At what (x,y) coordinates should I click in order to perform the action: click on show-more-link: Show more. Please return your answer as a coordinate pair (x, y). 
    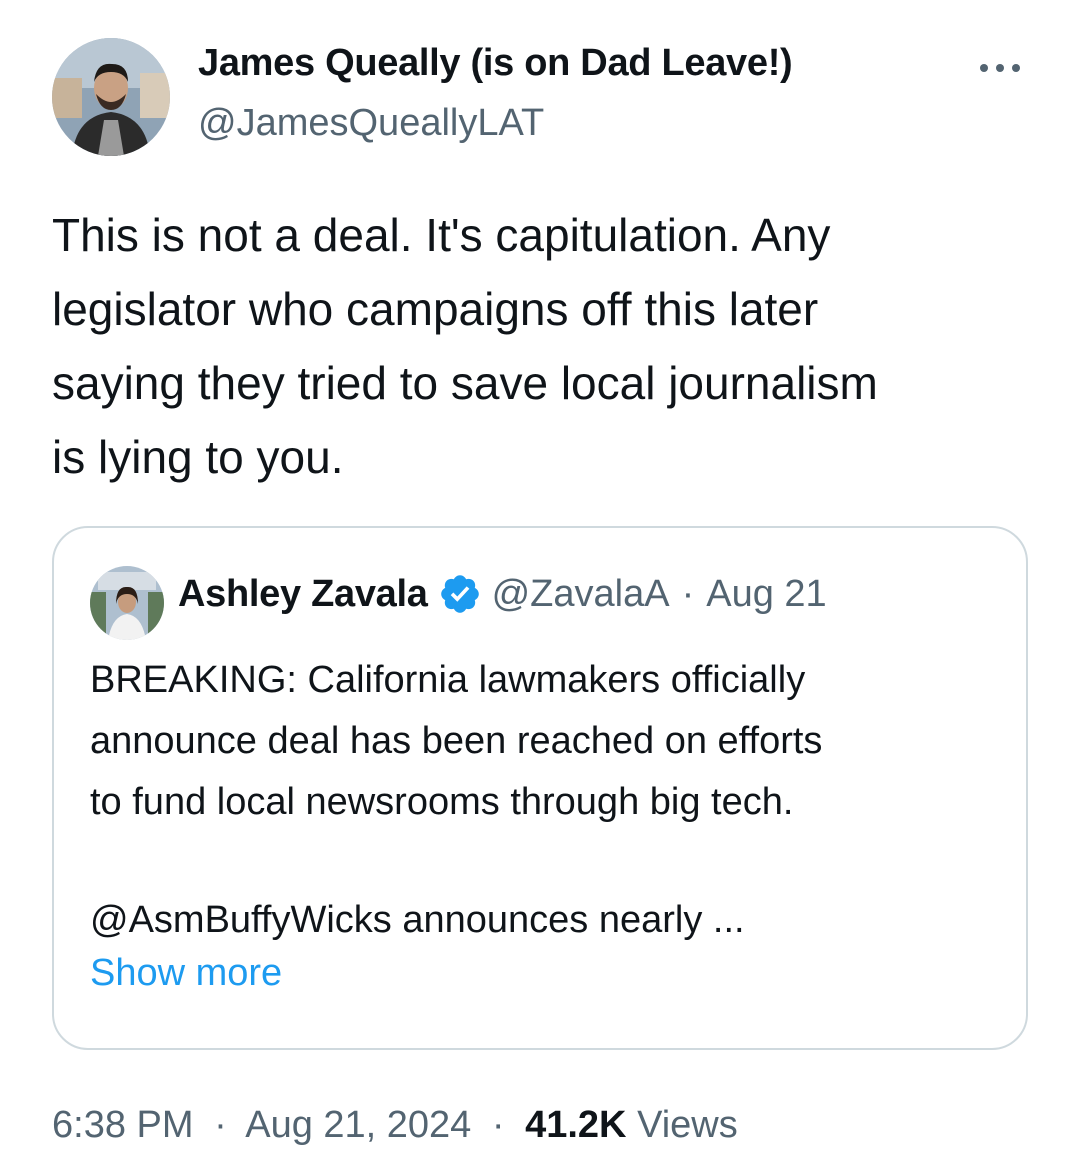
    Looking at the image, I should click on (186, 973).